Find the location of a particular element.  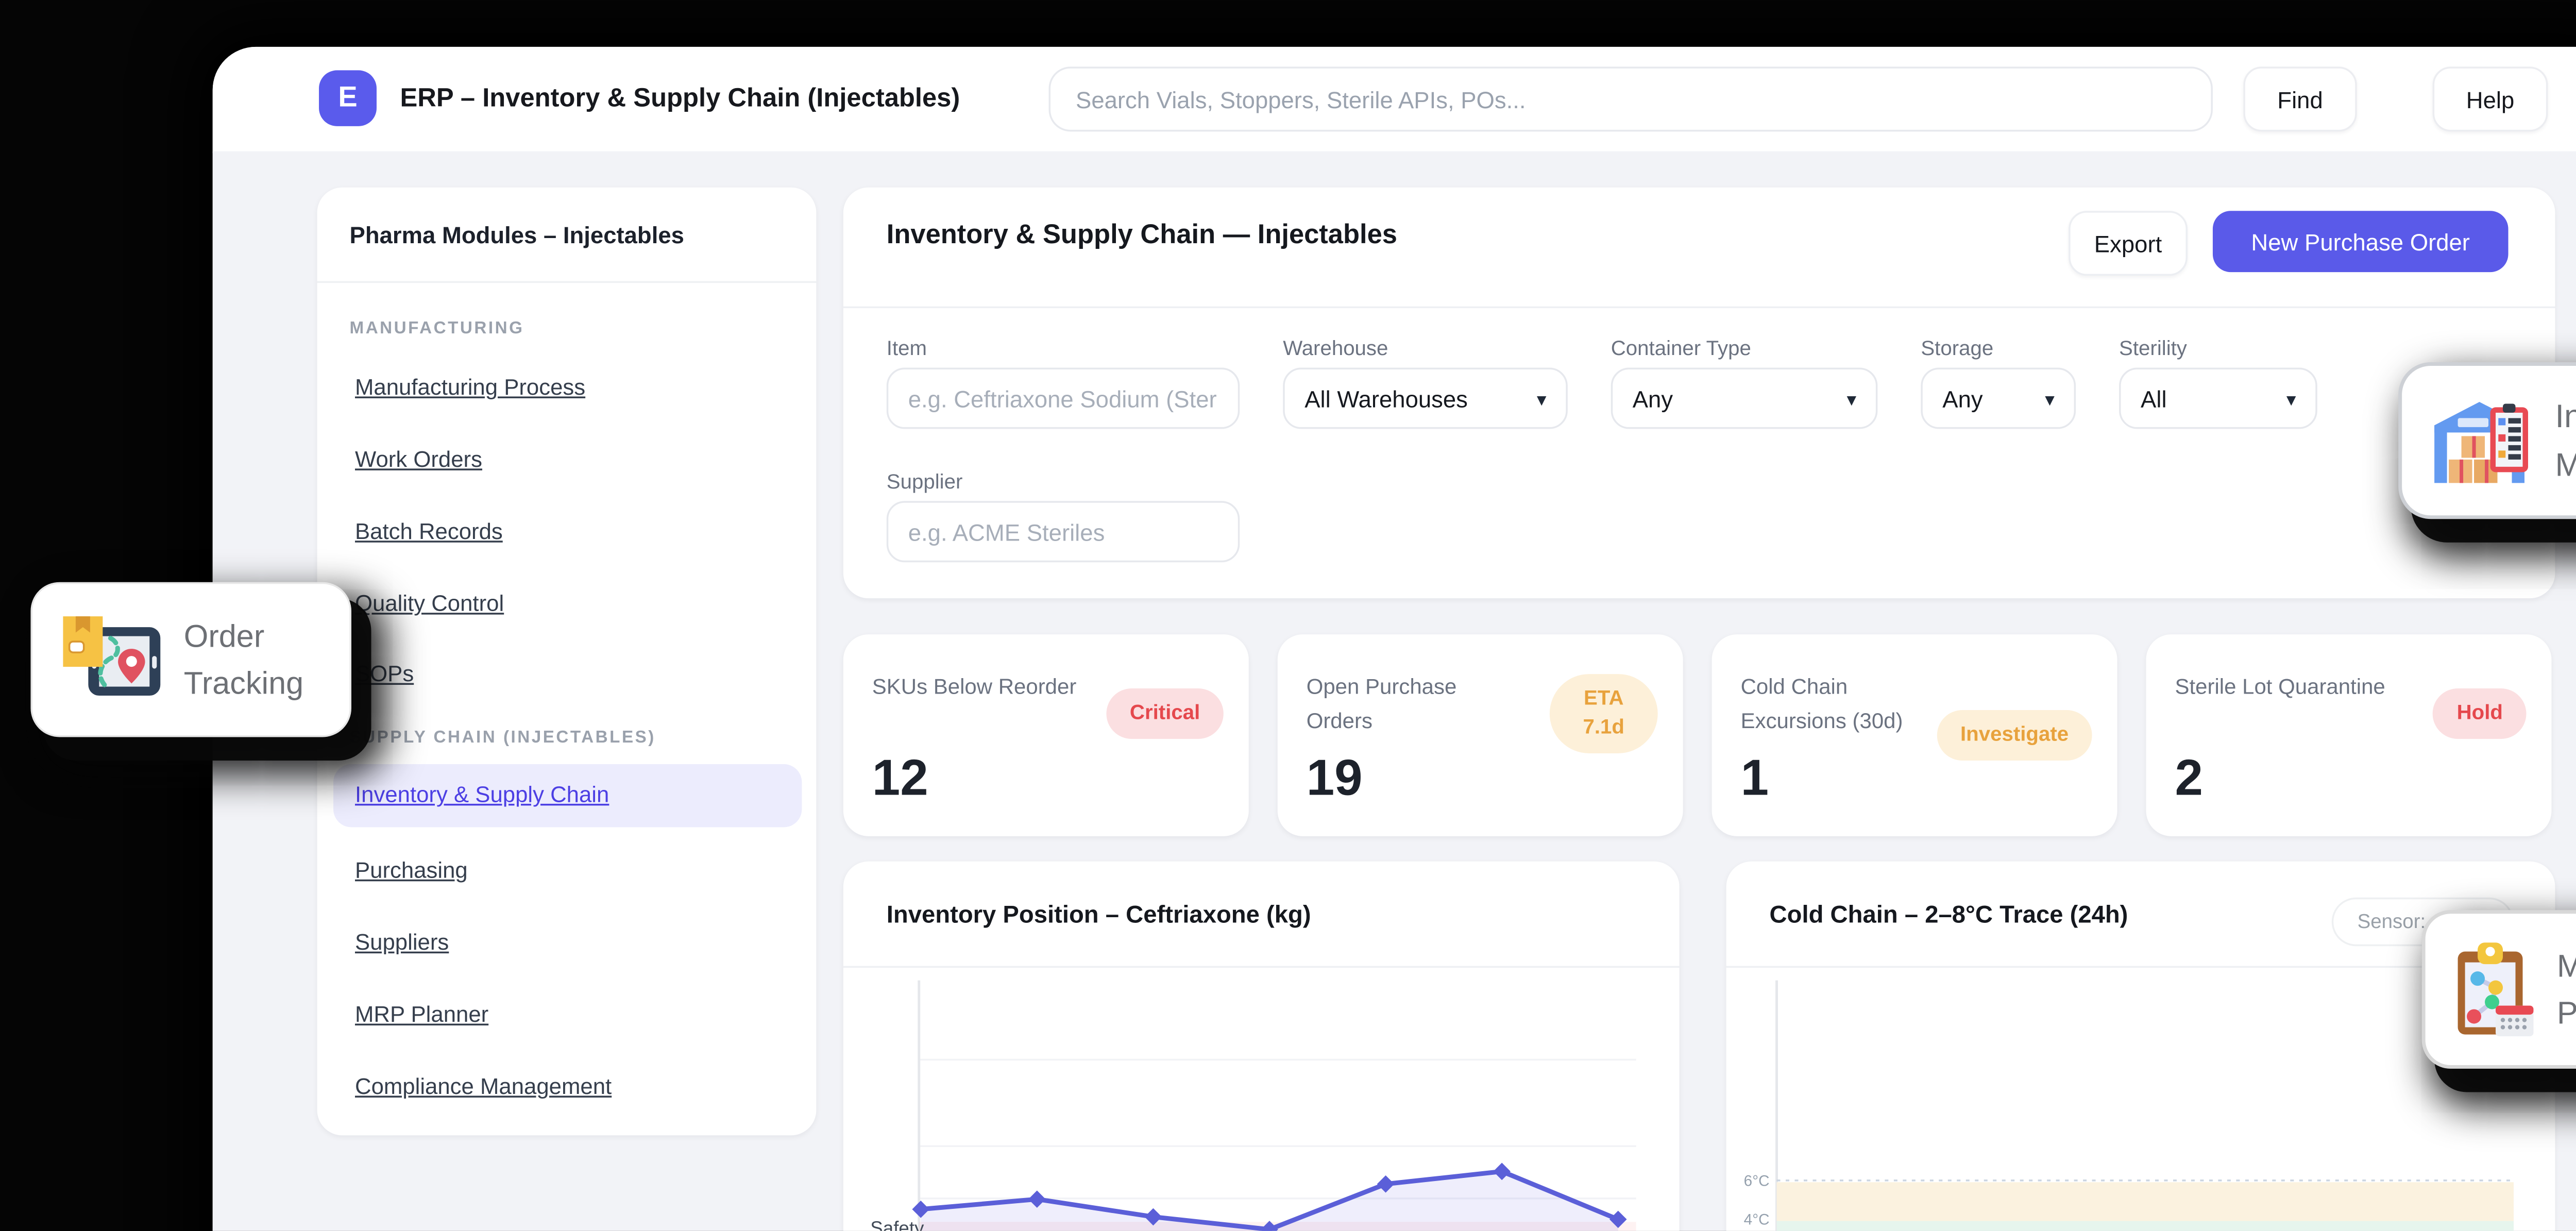

kpi-card-open-purchase-orders: Open Purchase Orders 19 ETA 7.1d is located at coordinates (1480, 735).